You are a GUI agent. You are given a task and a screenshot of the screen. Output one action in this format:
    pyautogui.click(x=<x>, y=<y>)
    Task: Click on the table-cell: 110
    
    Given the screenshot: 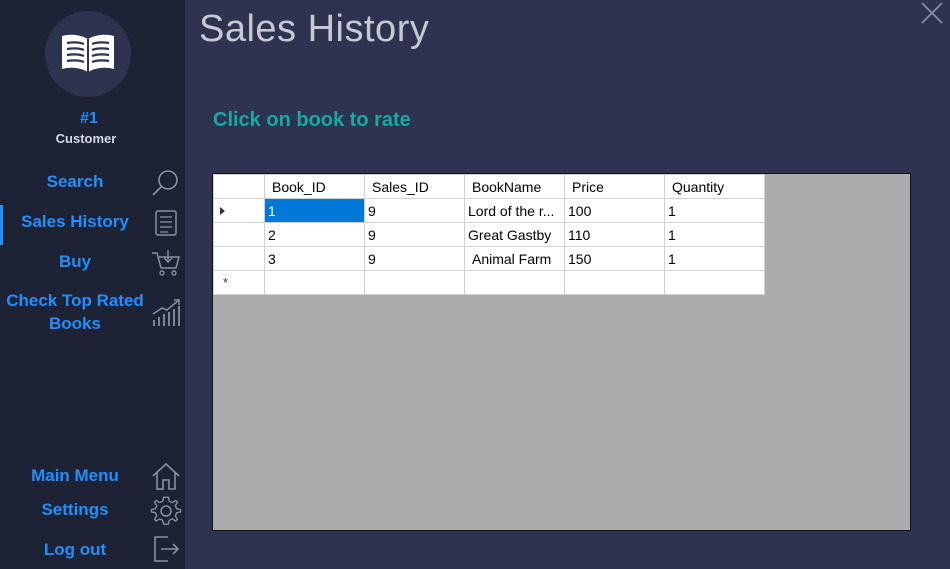 What is the action you would take?
    pyautogui.click(x=614, y=234)
    